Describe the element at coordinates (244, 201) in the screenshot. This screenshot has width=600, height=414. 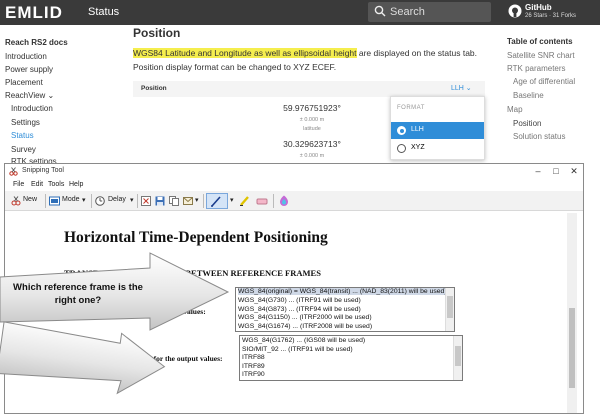
I see `highlighter-icon` at that location.